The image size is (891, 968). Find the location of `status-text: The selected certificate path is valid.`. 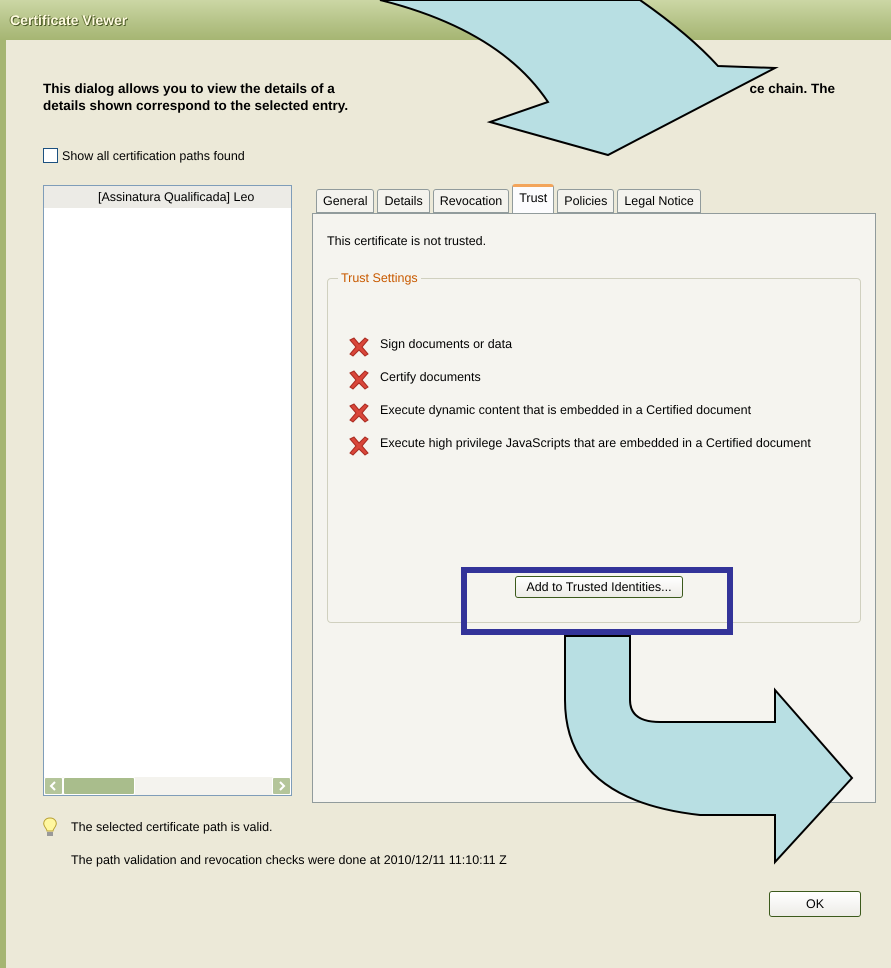

status-text: The selected certificate path is valid. is located at coordinates (171, 827).